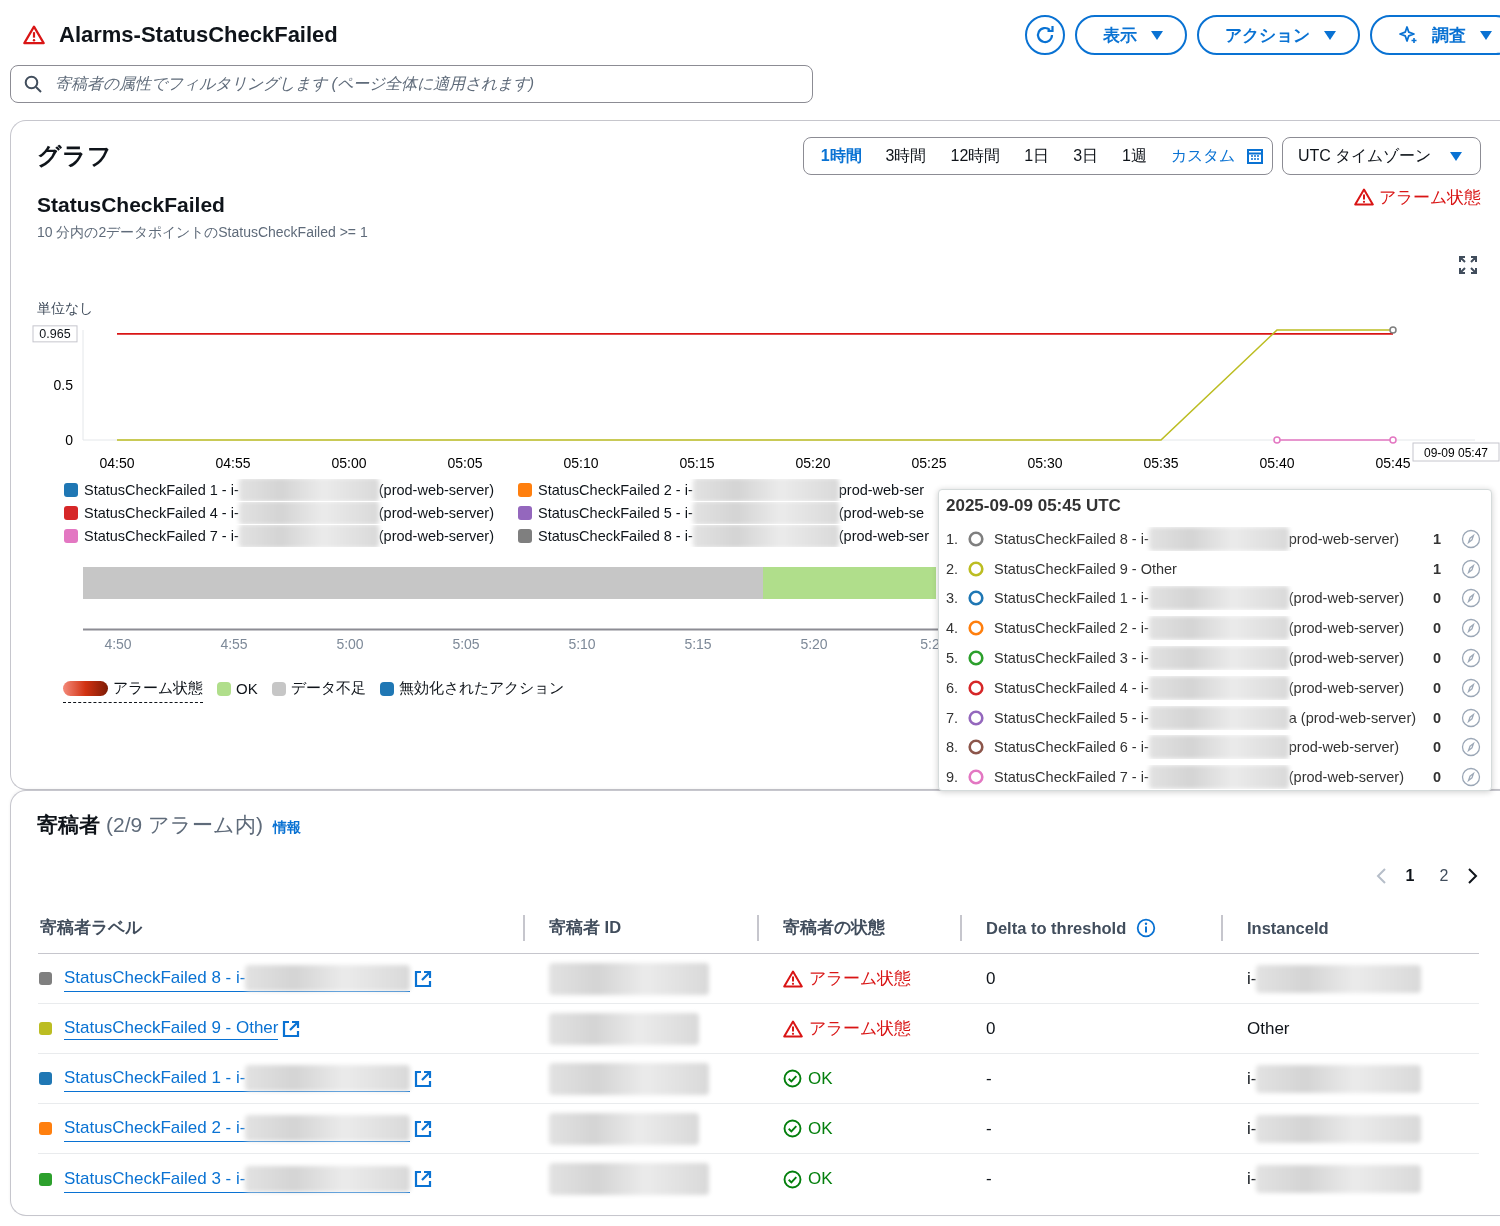 The width and height of the screenshot is (1500, 1226). What do you see at coordinates (585, 927) in the screenshot?
I see `column-header: 寄稿者 ID` at bounding box center [585, 927].